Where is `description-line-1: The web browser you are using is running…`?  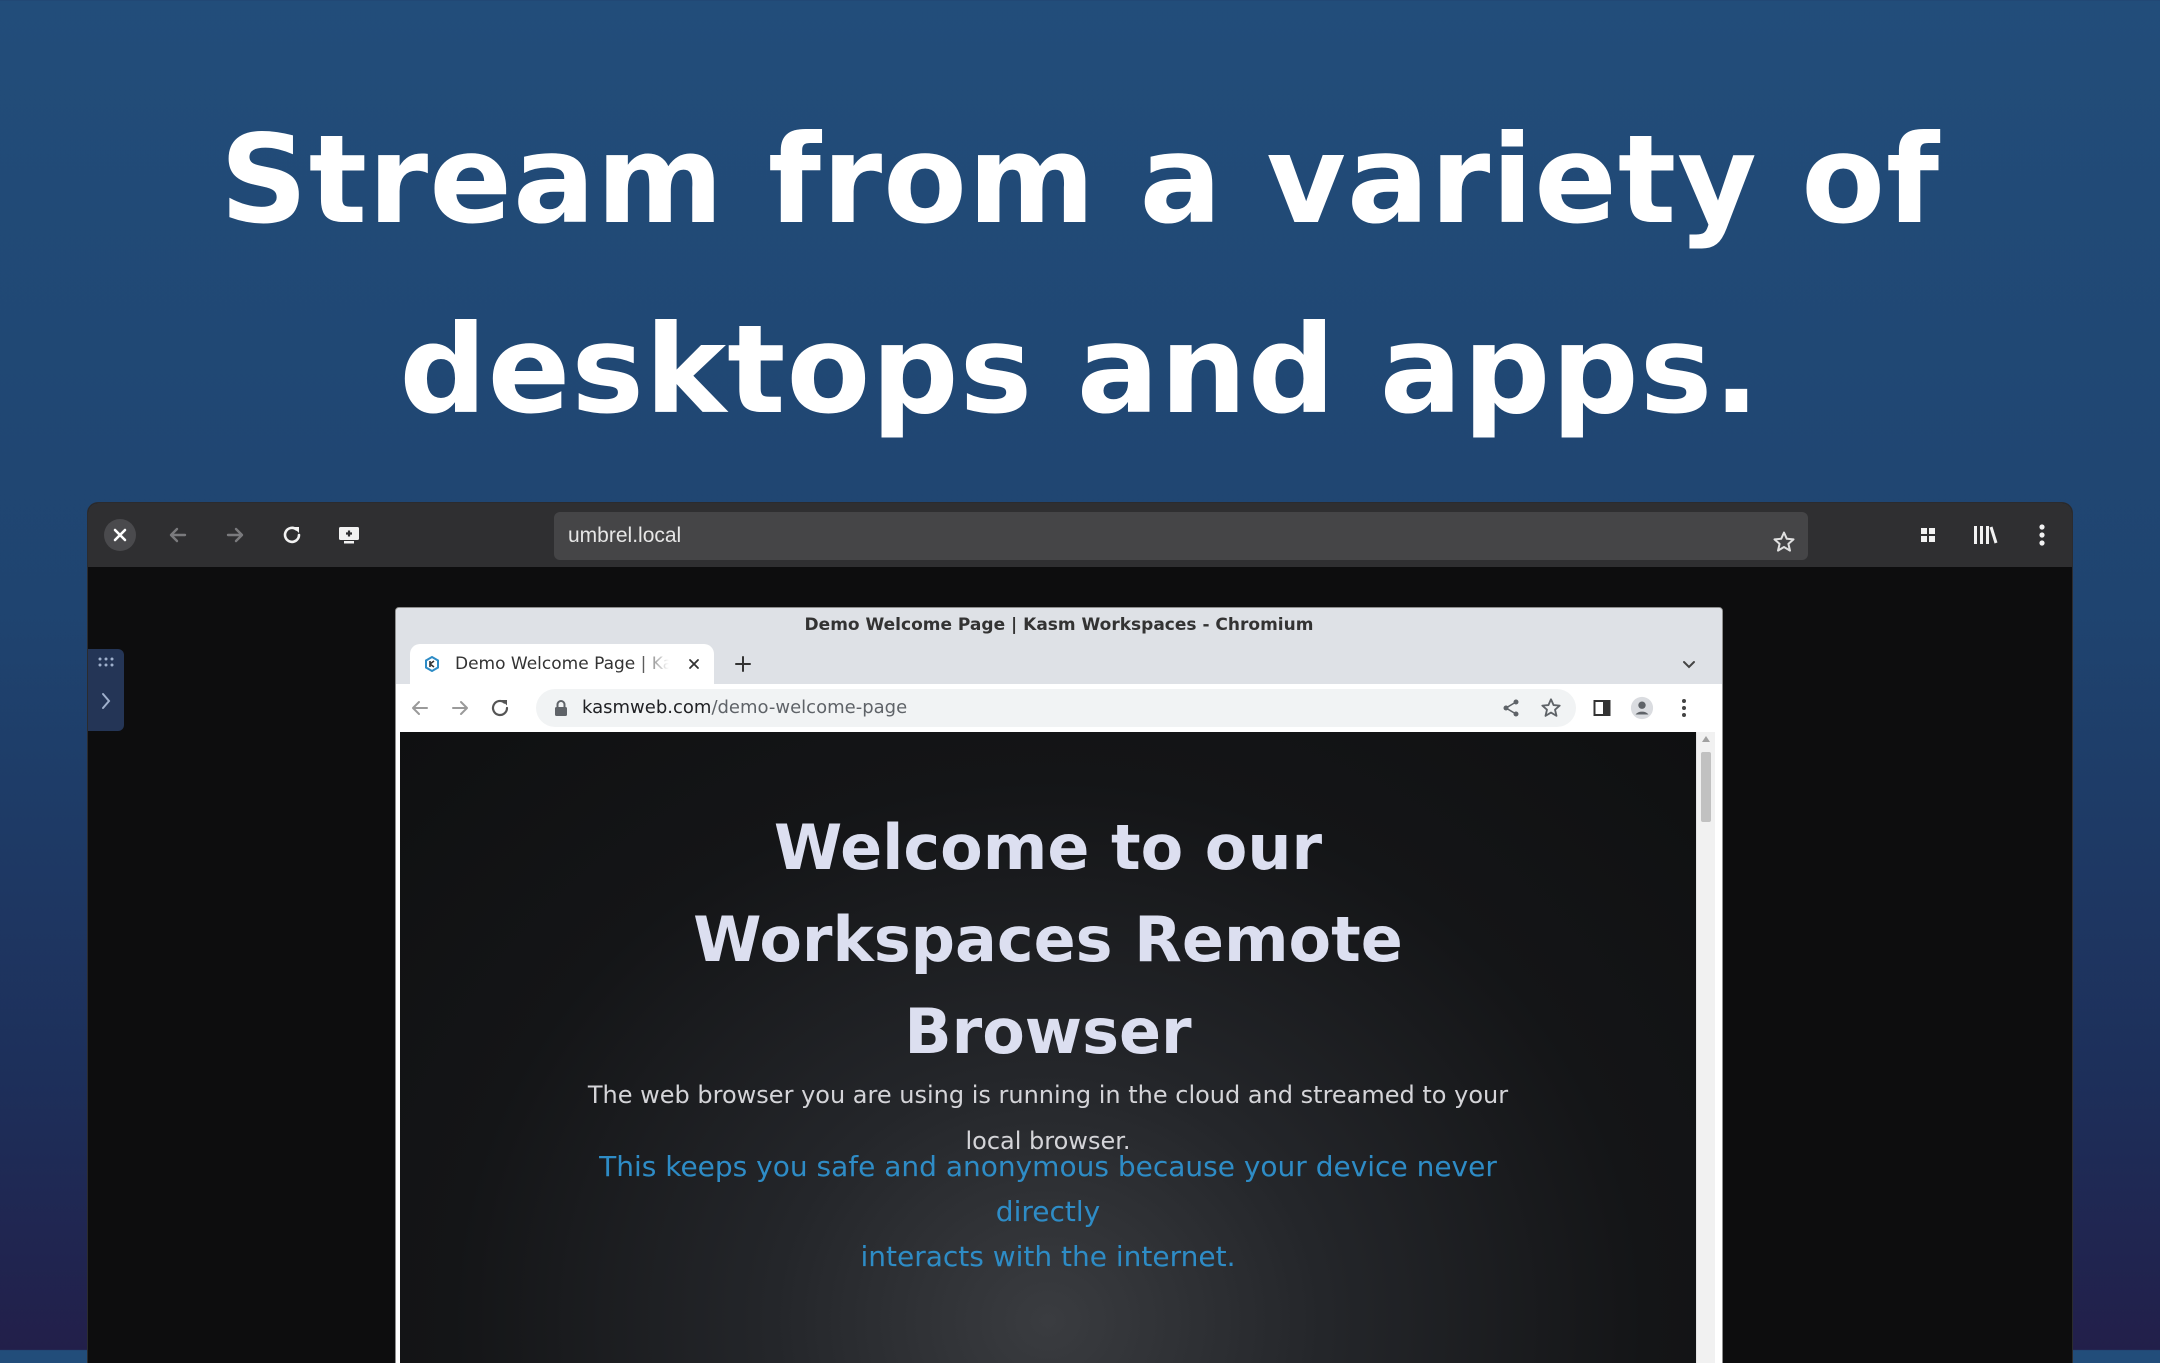 description-line-1: The web browser you are using is running… is located at coordinates (1048, 1095).